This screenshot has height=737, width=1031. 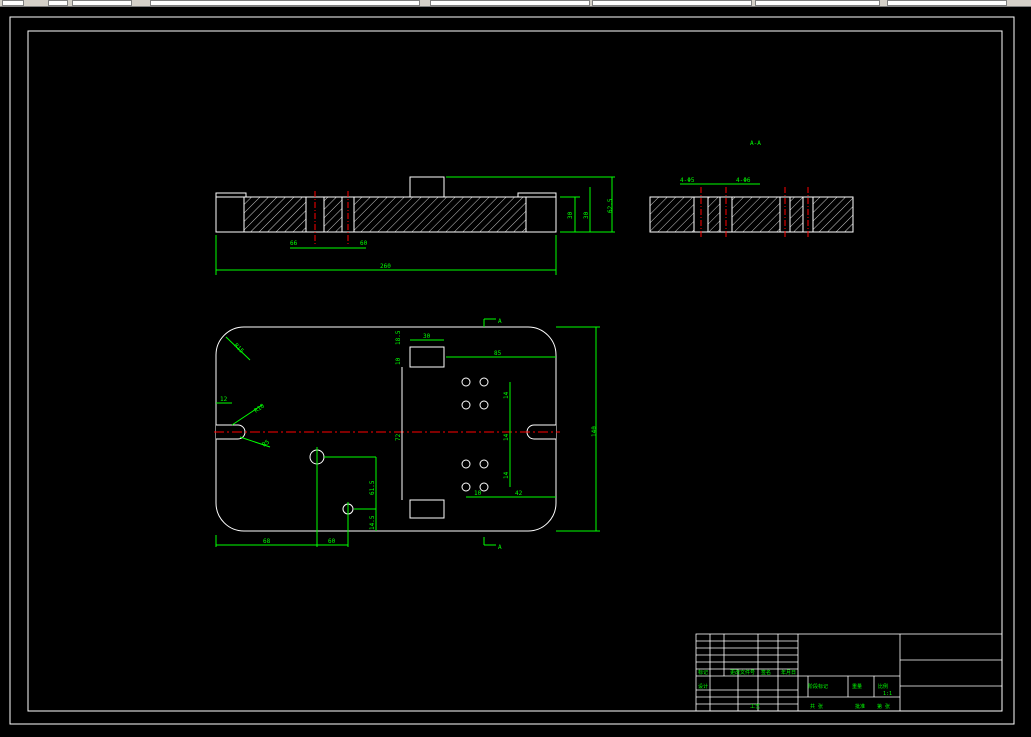 What do you see at coordinates (610, 205) in the screenshot?
I see `dim-total-height: 62.5` at bounding box center [610, 205].